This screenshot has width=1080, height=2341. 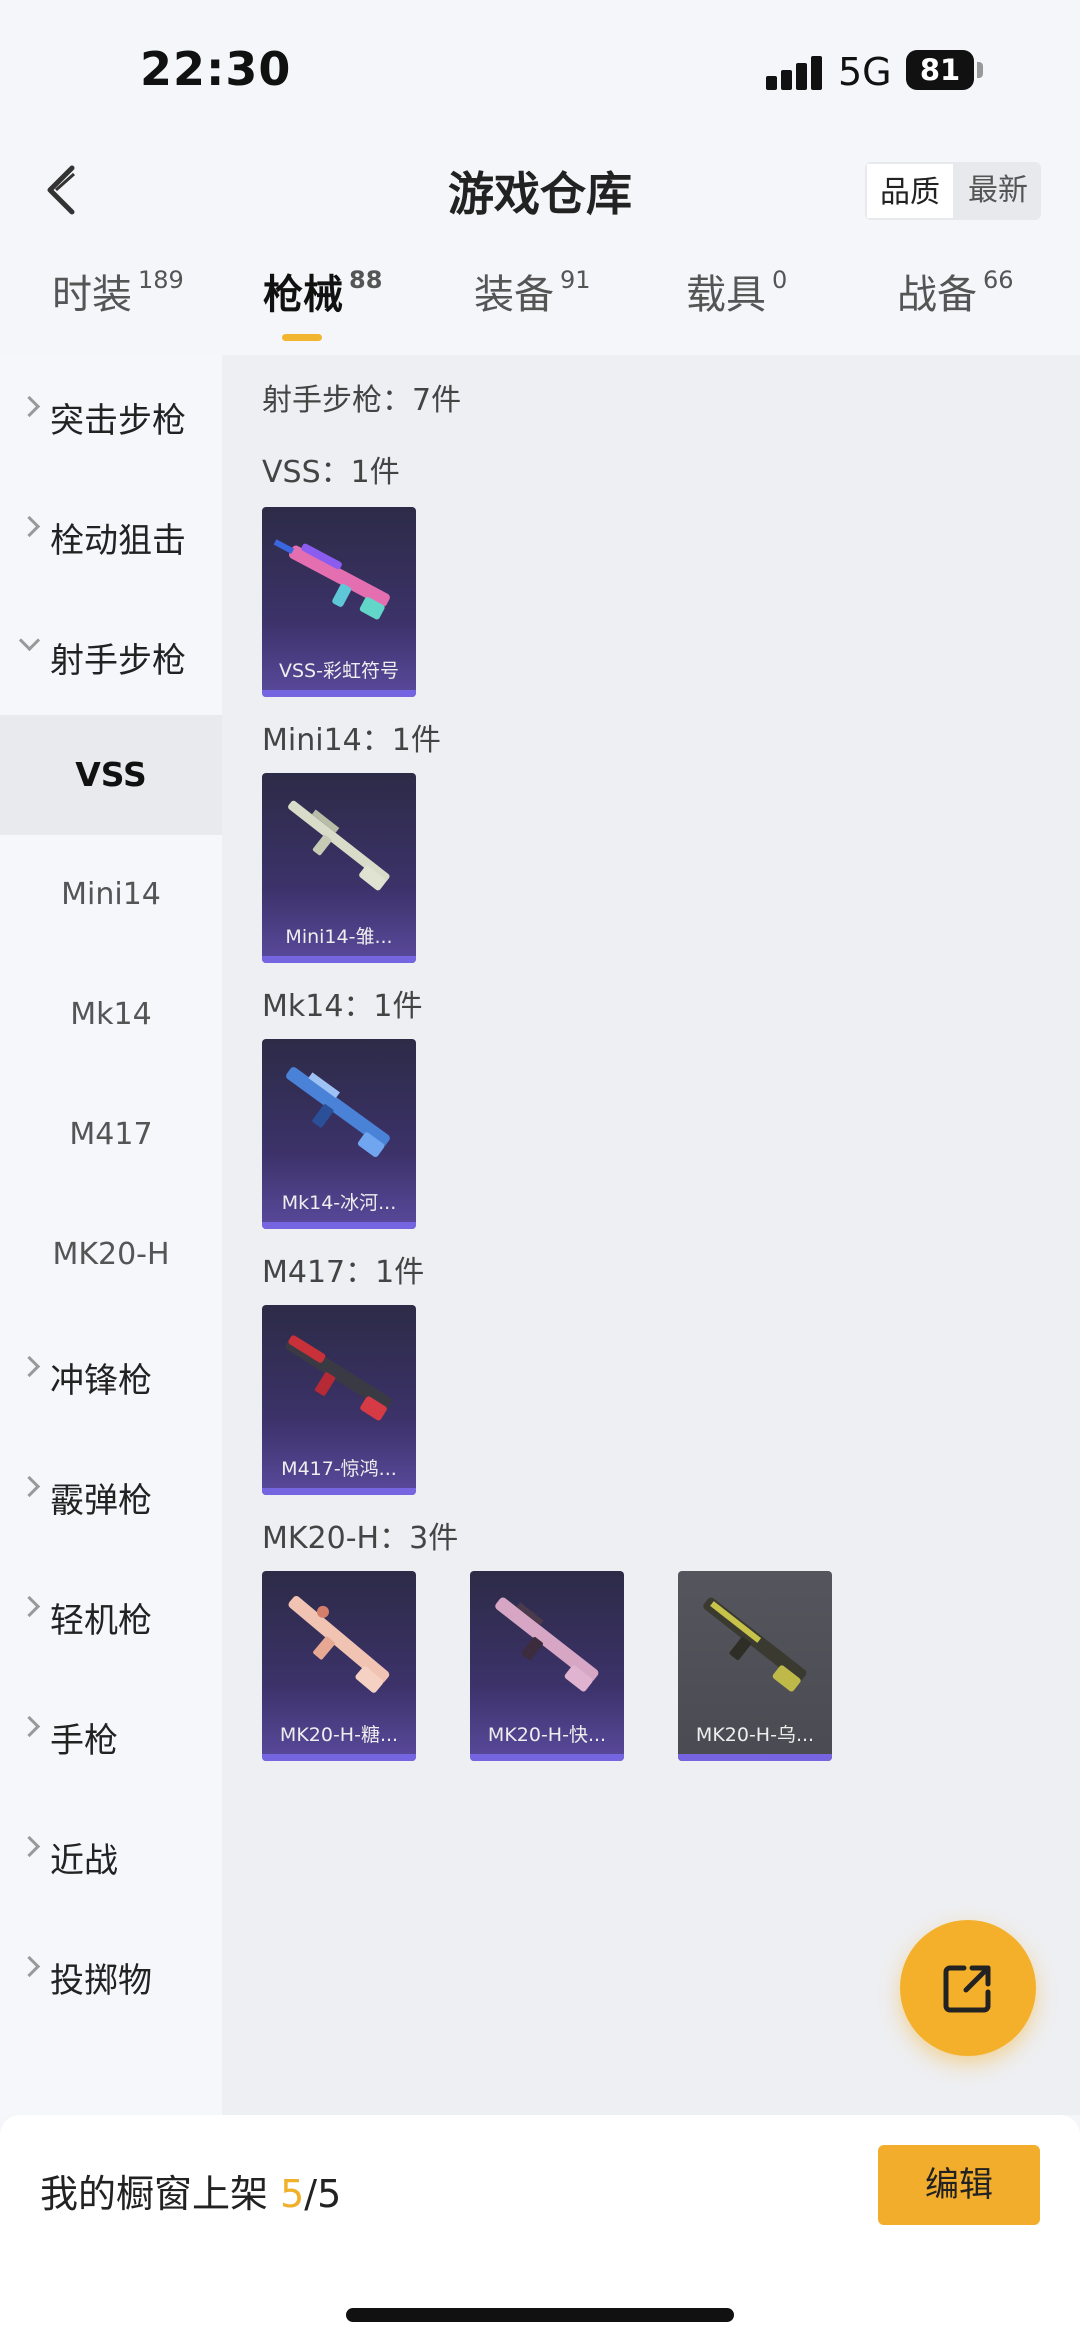 What do you see at coordinates (302, 337) in the screenshot?
I see `active-tab-indicator` at bounding box center [302, 337].